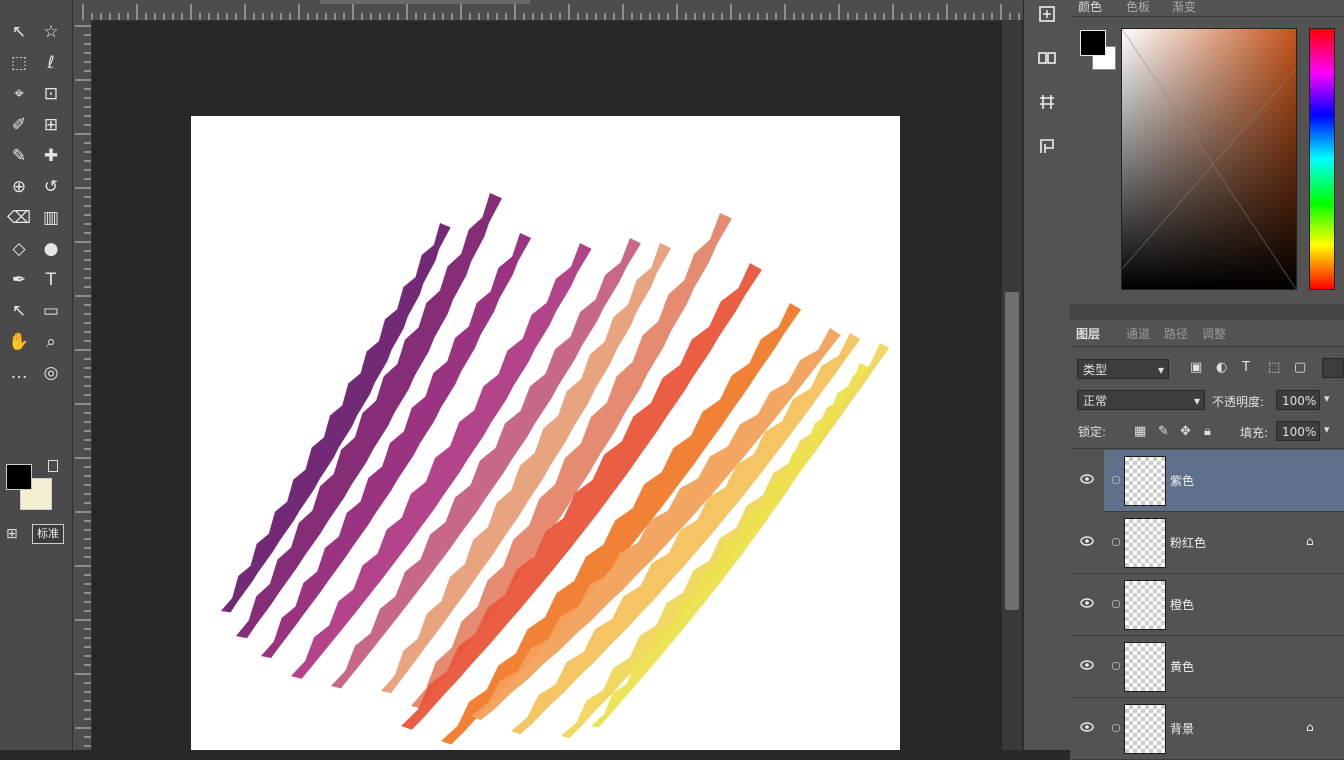 Image resolution: width=1344 pixels, height=760 pixels. I want to click on gradient-tool: ▥, so click(51, 218).